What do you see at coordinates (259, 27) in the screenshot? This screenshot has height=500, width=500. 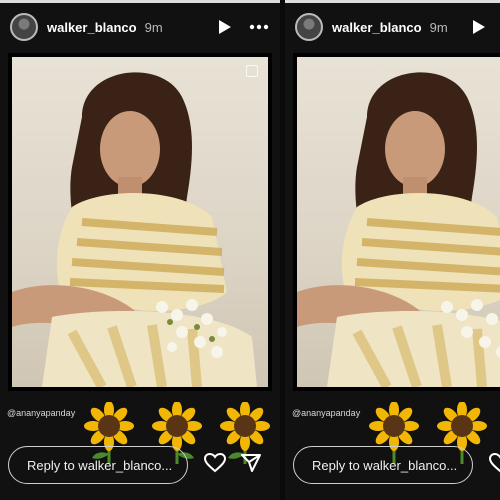 I see `more-options-icon` at bounding box center [259, 27].